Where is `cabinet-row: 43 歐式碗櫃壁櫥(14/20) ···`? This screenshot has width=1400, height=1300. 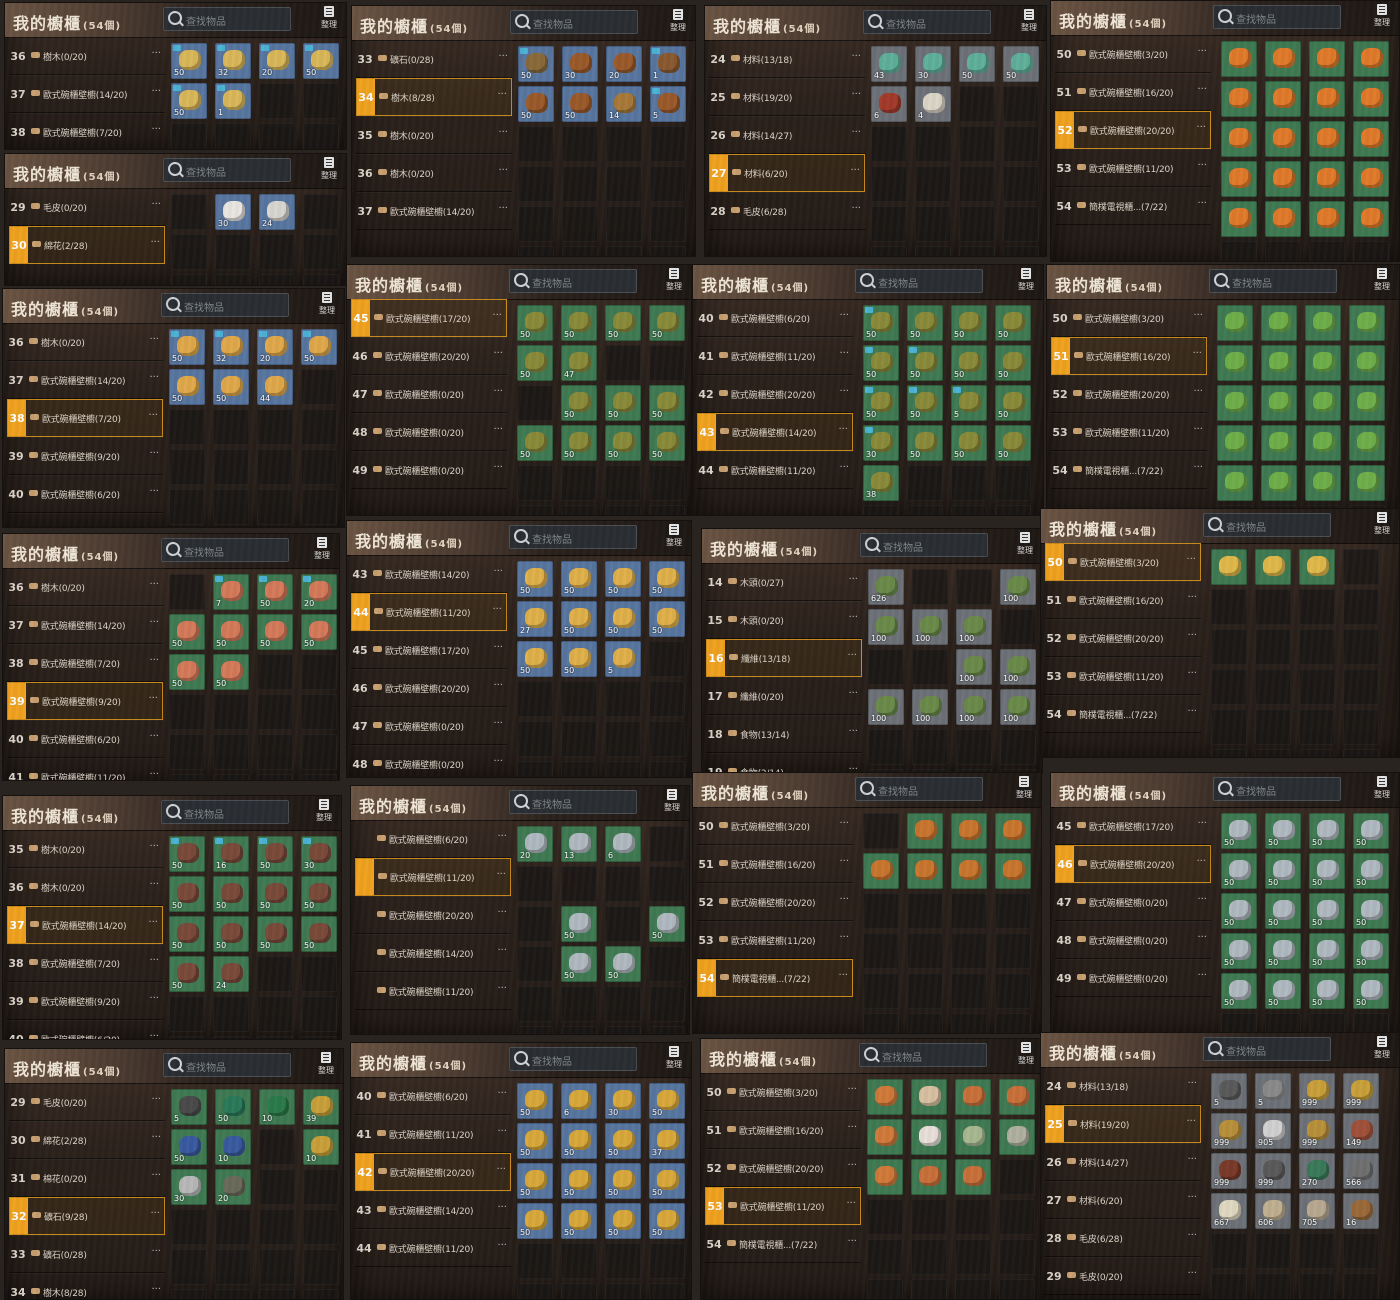 cabinet-row: 43 歐式碗櫃壁櫥(14/20) ··· is located at coordinates (429, 574).